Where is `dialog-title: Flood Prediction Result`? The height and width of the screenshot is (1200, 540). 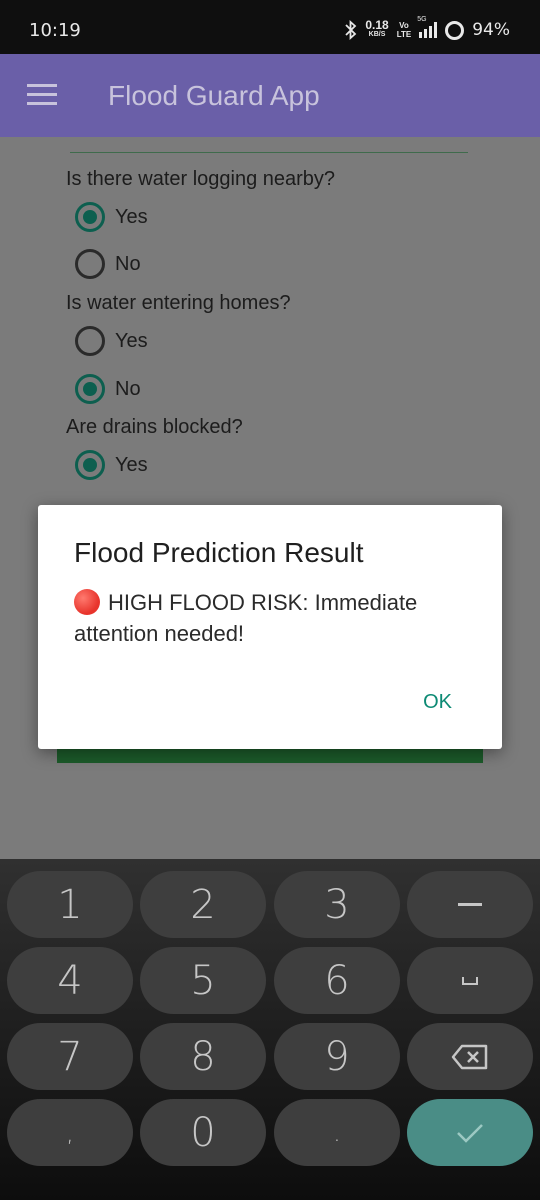 dialog-title: Flood Prediction Result is located at coordinates (219, 552).